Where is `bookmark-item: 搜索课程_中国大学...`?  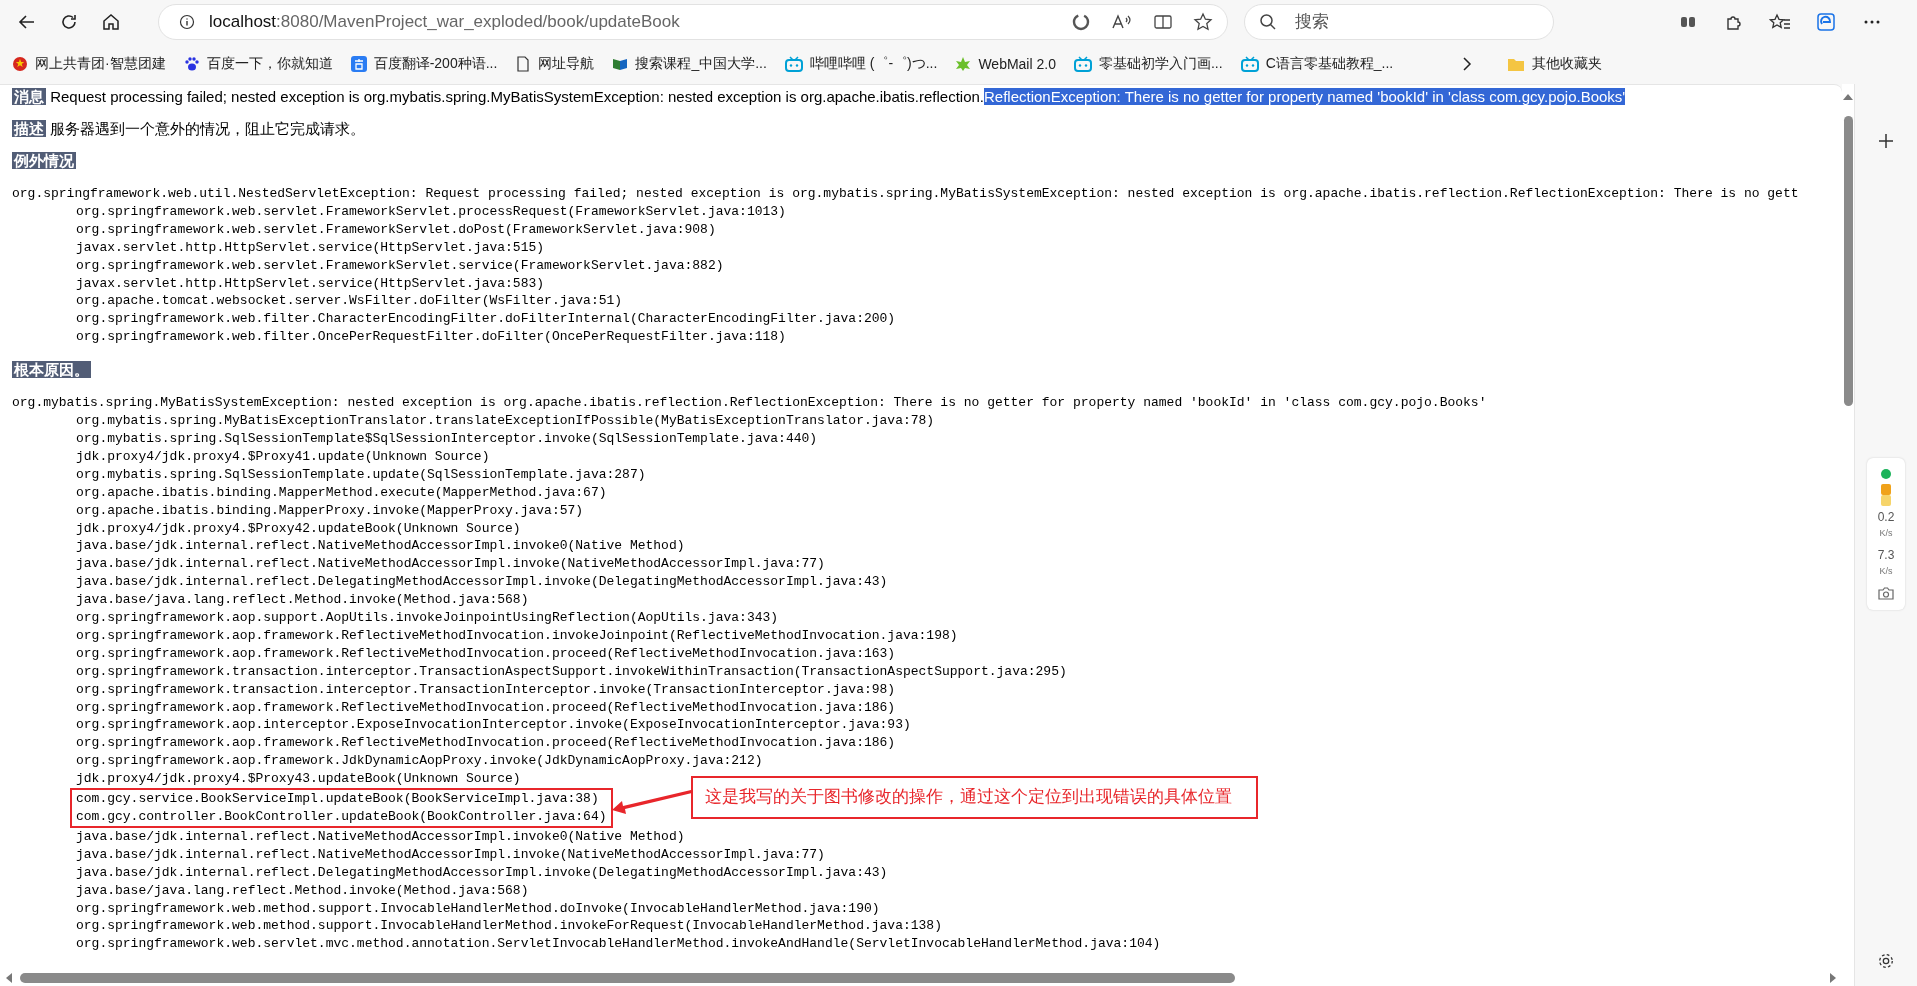
bookmark-item: 搜索课程_中国大学... is located at coordinates (694, 64).